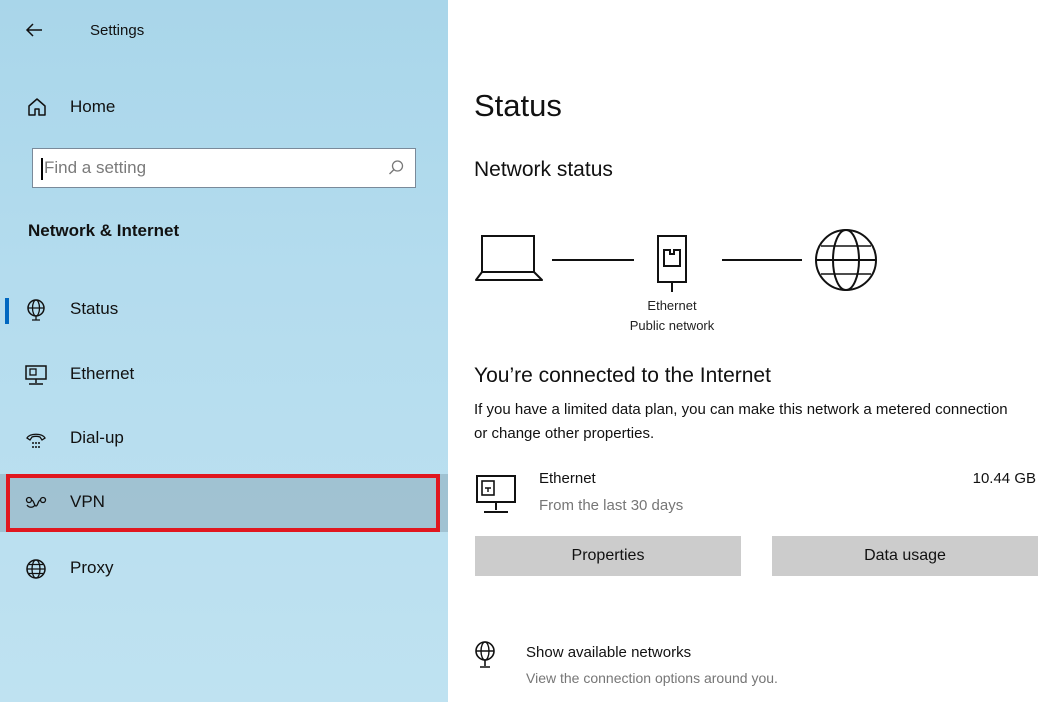 Image resolution: width=1040 pixels, height=702 pixels. Describe the element at coordinates (224, 503) in the screenshot. I see `sidebar-item-vpn: VPN` at that location.